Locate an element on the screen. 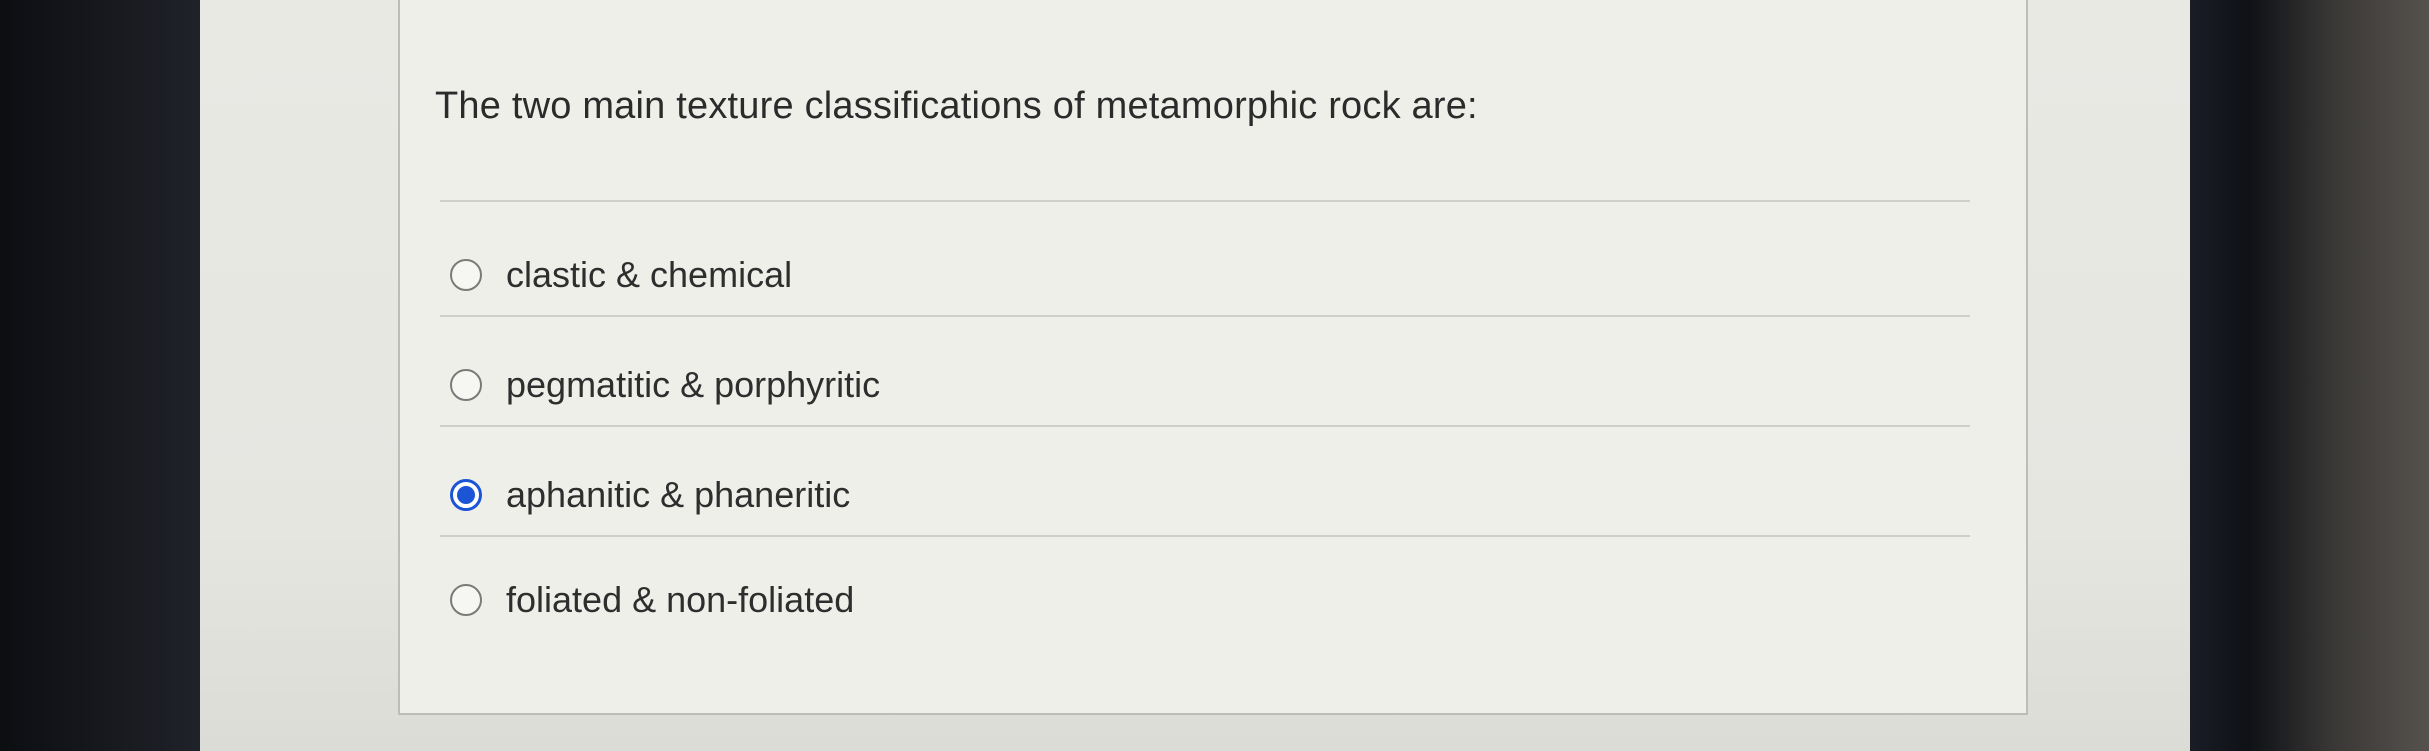 The height and width of the screenshot is (751, 2429). option-pegmatitic-porphyritic: pegmatitic & porphyritic is located at coordinates (665, 385).